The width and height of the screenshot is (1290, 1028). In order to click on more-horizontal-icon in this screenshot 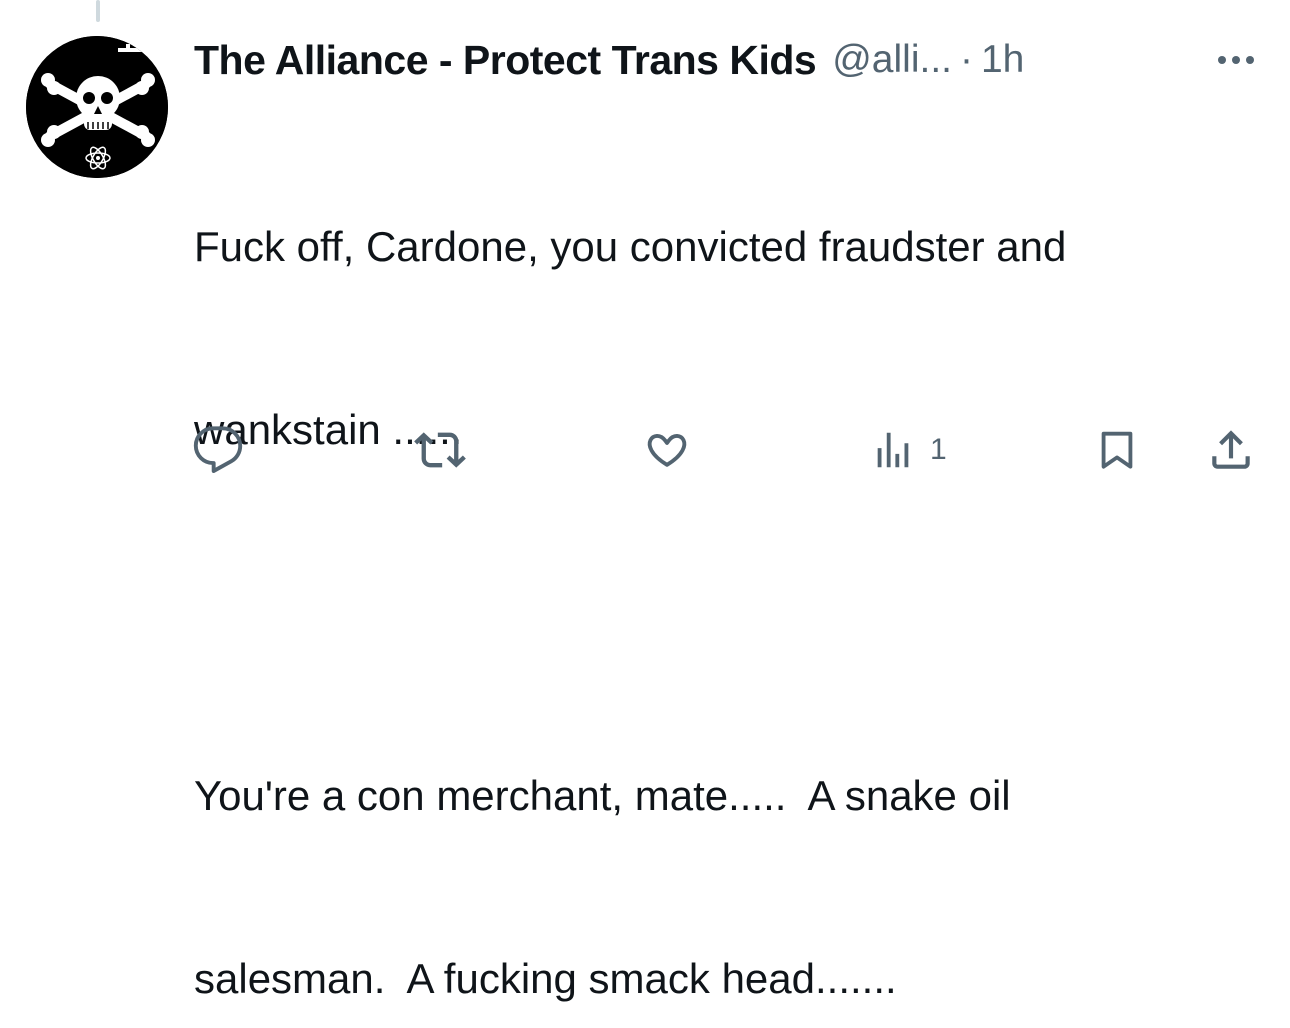, I will do `click(1236, 60)`.